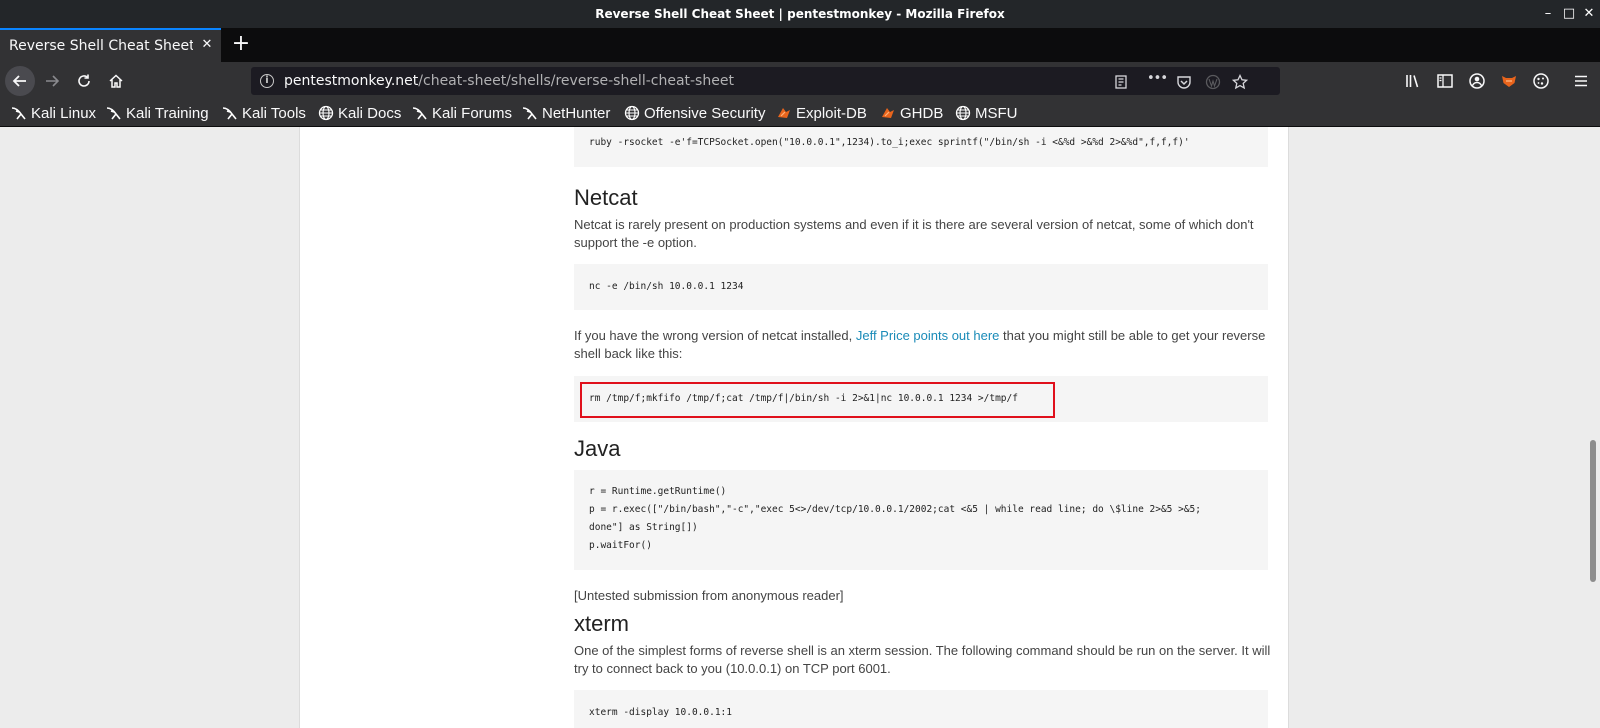  Describe the element at coordinates (1213, 82) in the screenshot. I see `wordpress-icon` at that location.